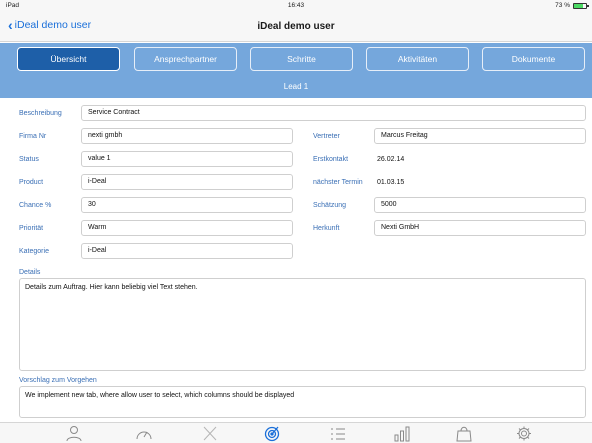 The width and height of the screenshot is (592, 443). What do you see at coordinates (338, 182) in the screenshot?
I see `naechster-termin-label: nächster Termin` at bounding box center [338, 182].